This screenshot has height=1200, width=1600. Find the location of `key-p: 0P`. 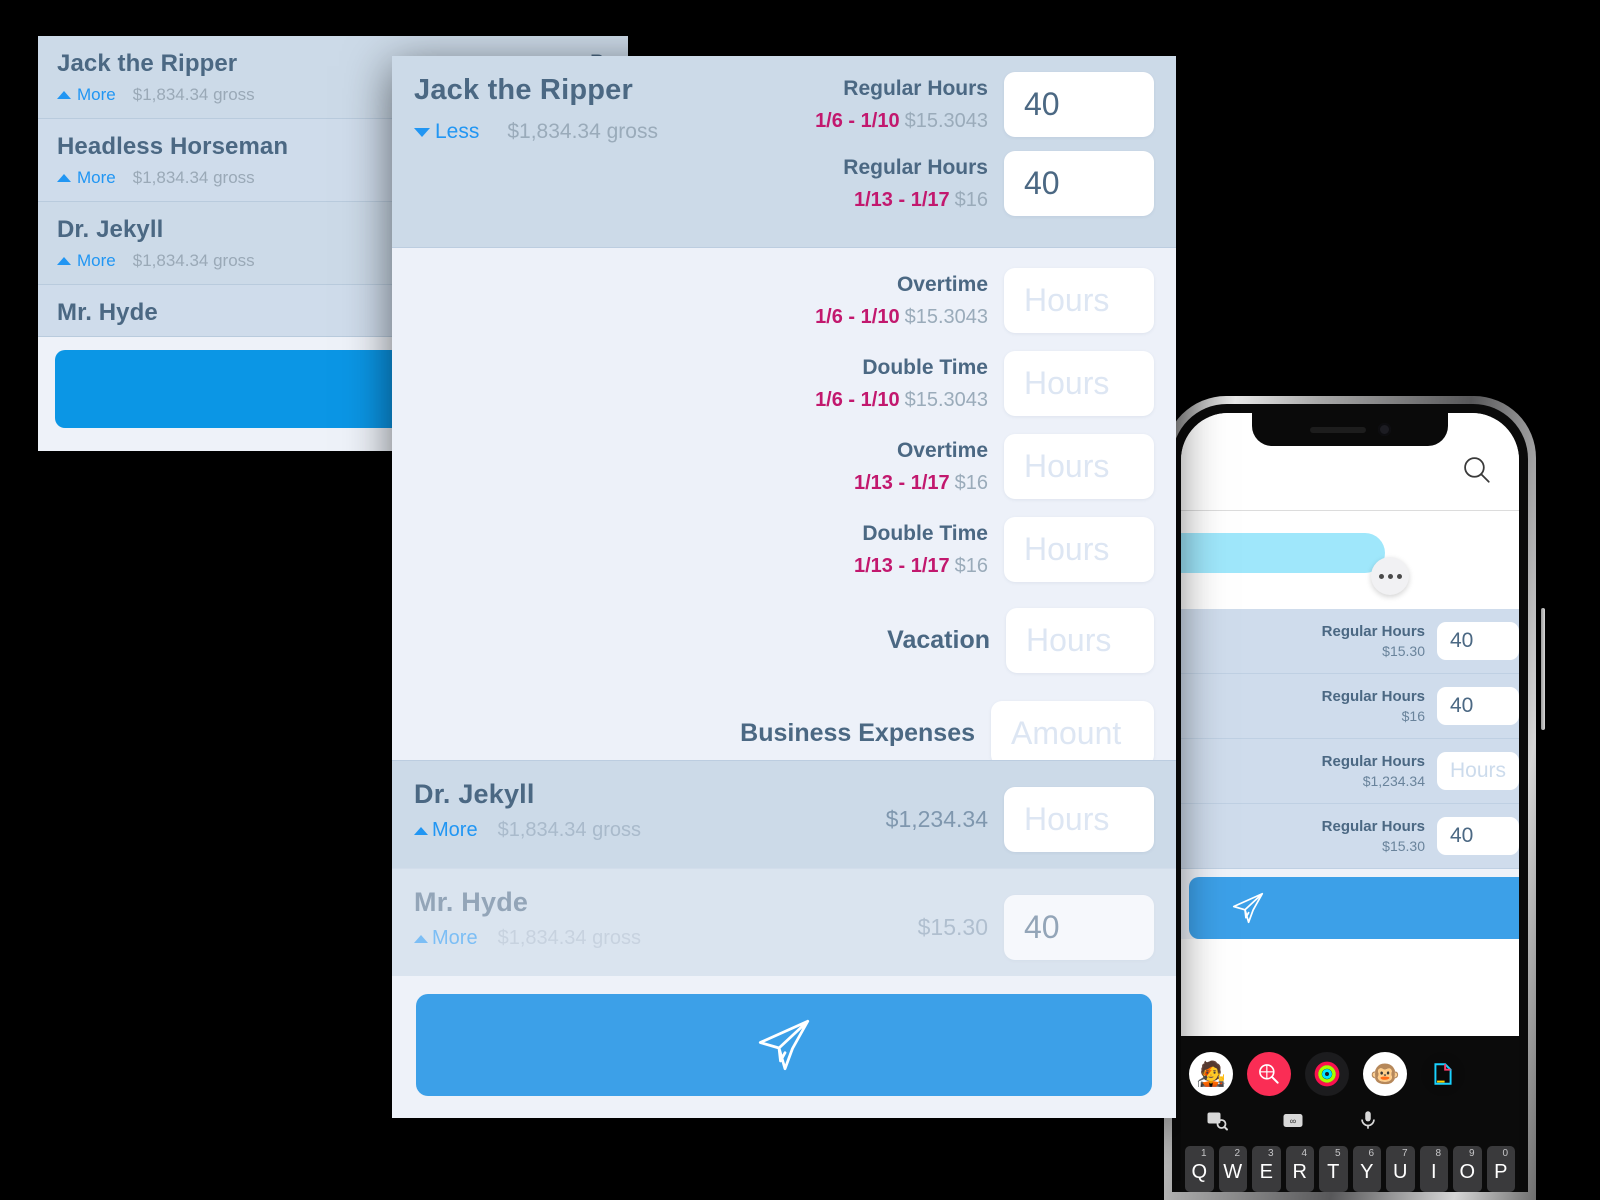

key-p: 0P is located at coordinates (1500, 1169).